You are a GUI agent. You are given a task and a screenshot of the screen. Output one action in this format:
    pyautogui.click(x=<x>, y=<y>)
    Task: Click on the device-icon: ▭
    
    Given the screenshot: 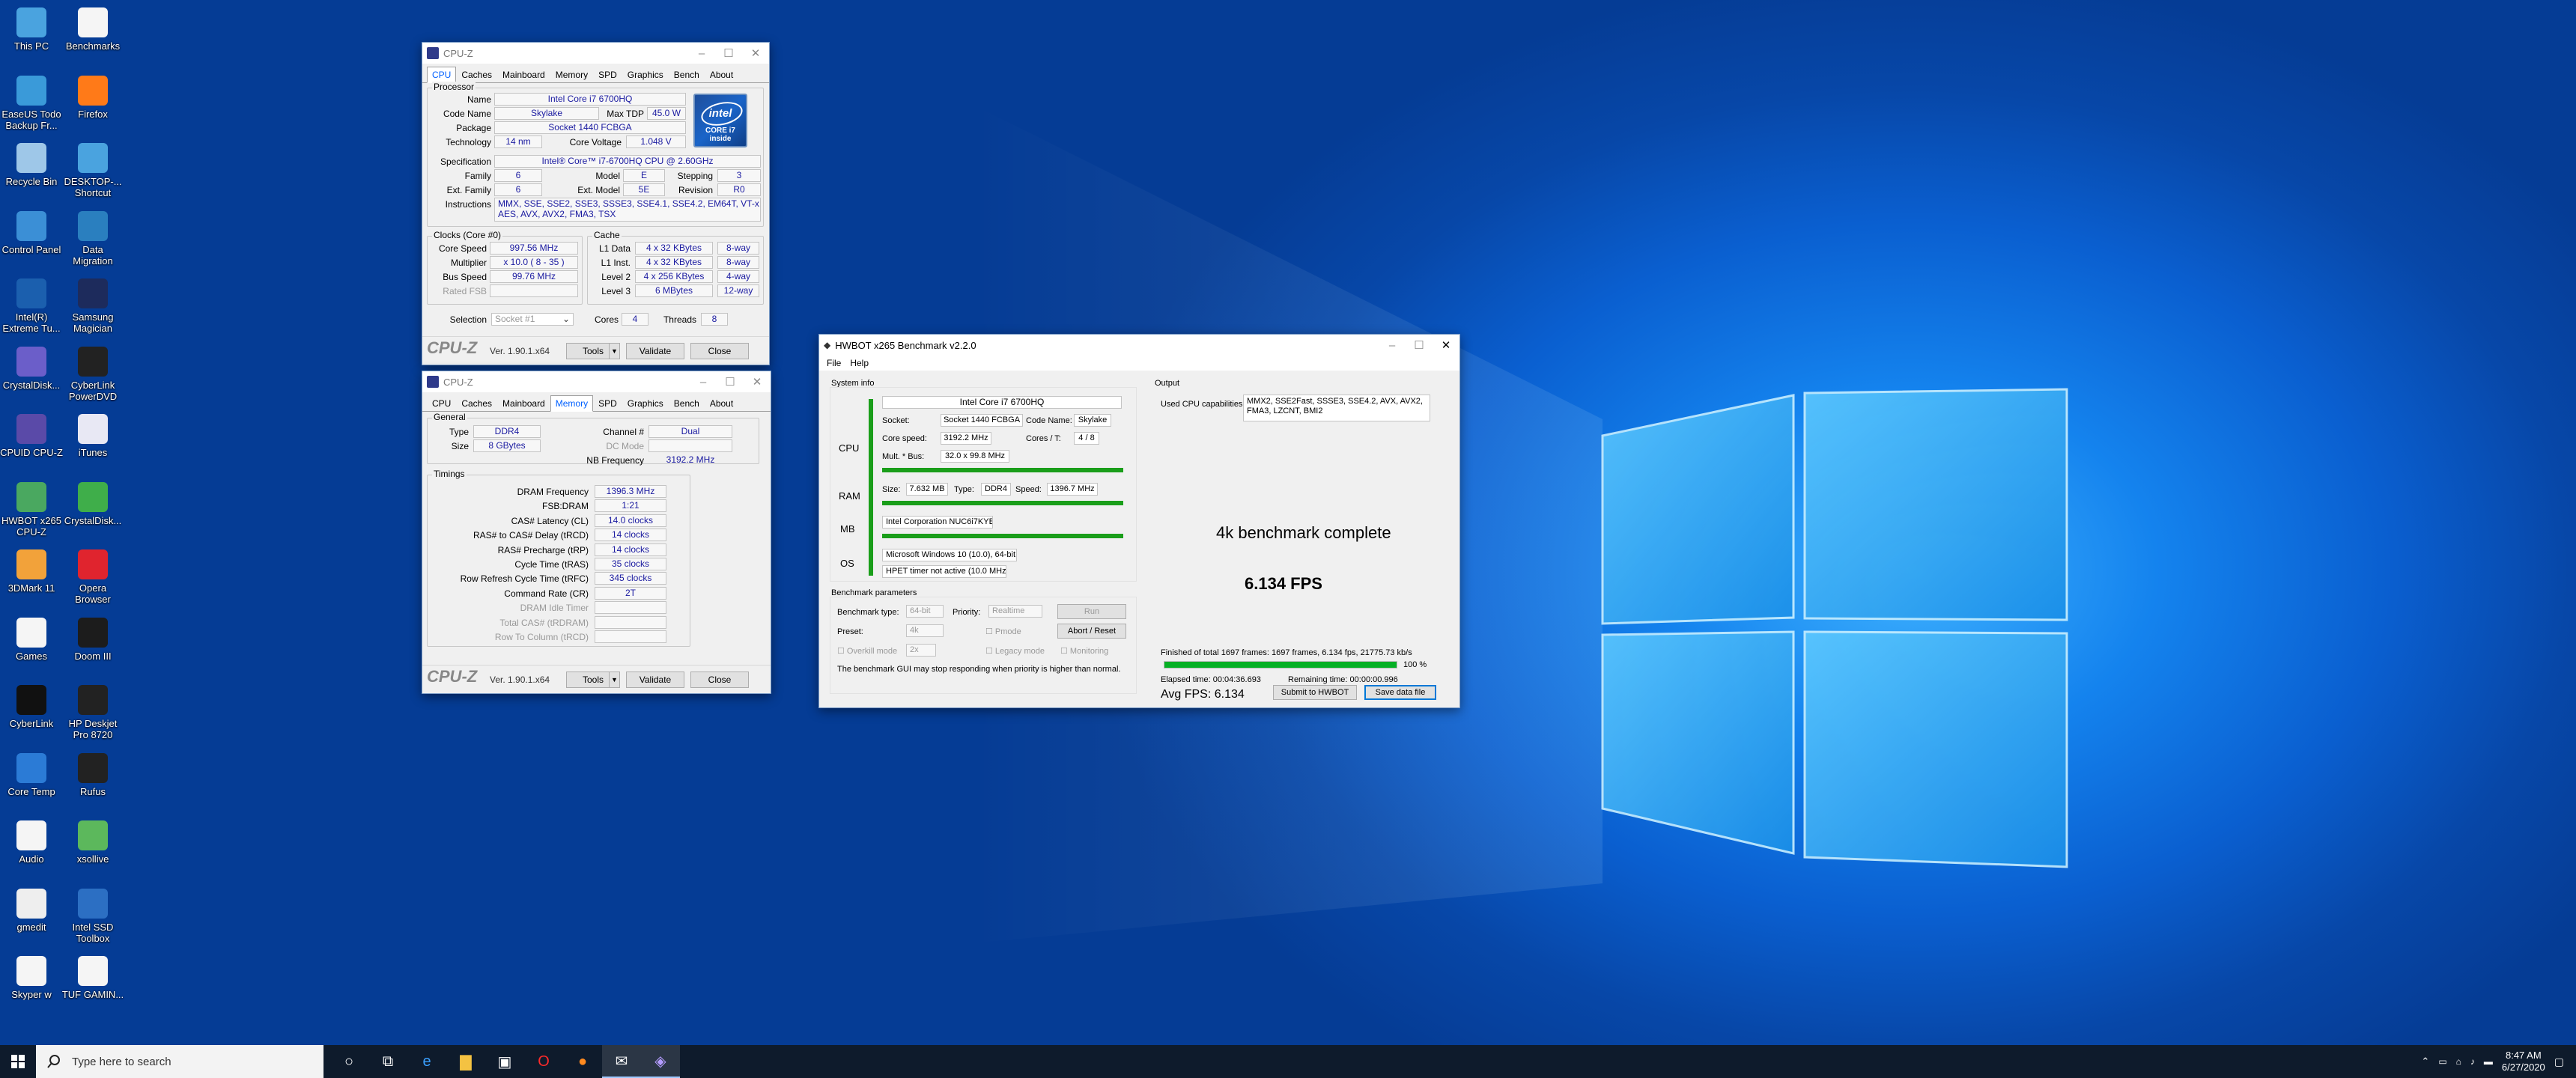 What is the action you would take?
    pyautogui.click(x=2442, y=1061)
    